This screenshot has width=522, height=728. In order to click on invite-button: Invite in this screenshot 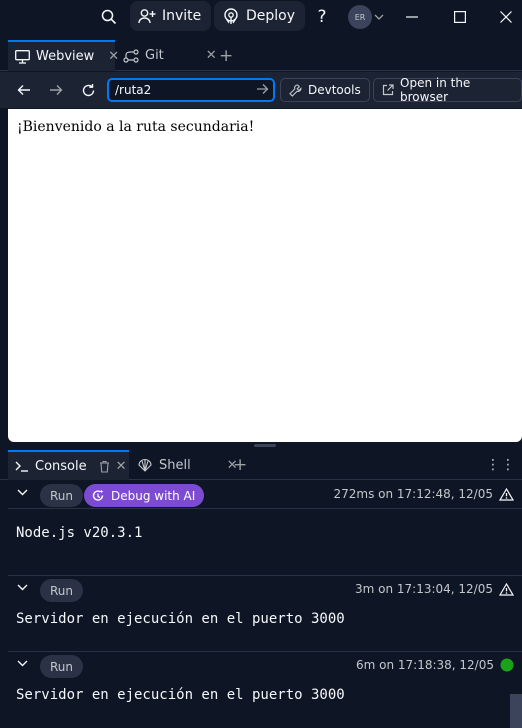, I will do `click(171, 16)`.